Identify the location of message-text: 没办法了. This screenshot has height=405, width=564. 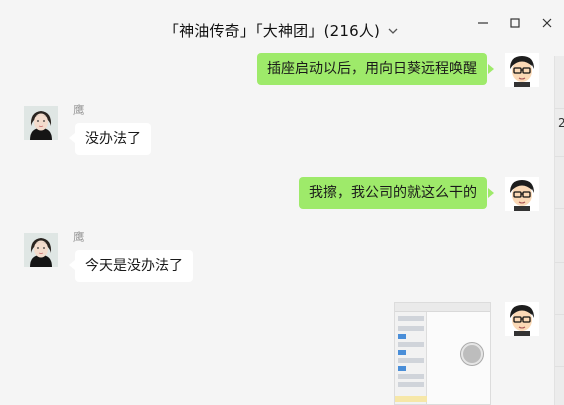
(113, 139).